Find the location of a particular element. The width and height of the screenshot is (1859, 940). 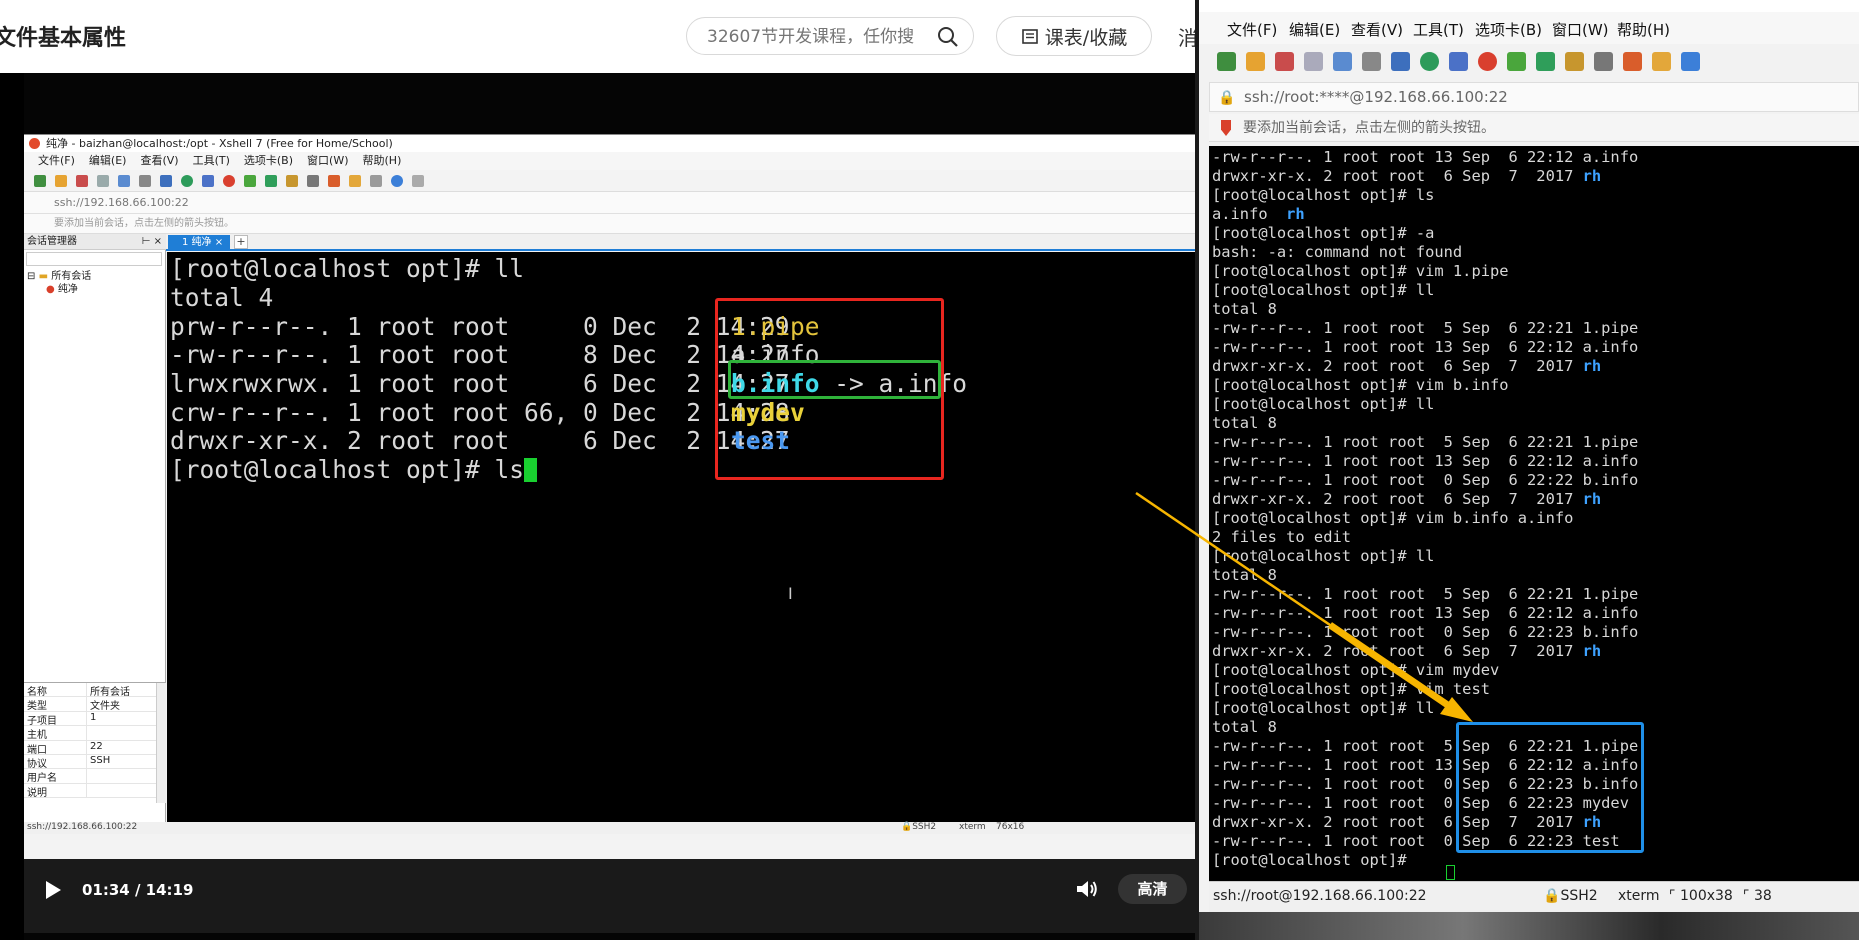

address-text: ssh://root:****@192.168.66.100:22 is located at coordinates (1376, 97).